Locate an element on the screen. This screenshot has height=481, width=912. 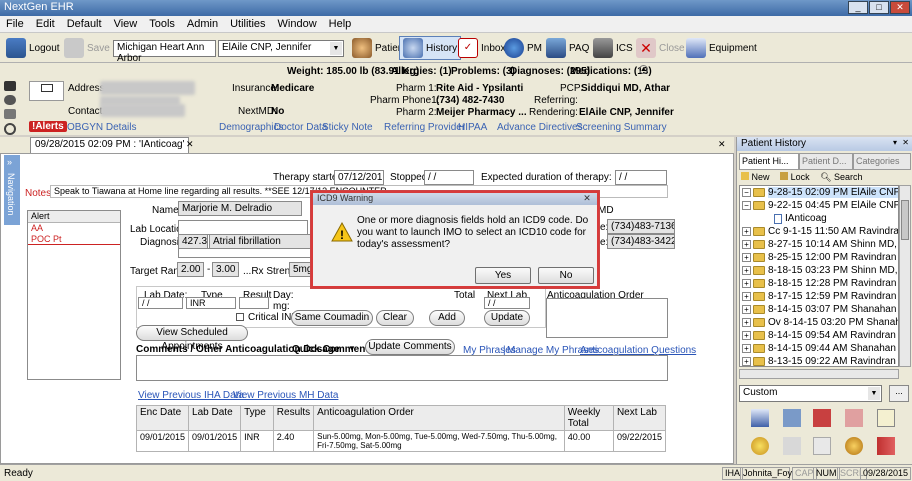
menu-window: Window is located at coordinates (297, 23).